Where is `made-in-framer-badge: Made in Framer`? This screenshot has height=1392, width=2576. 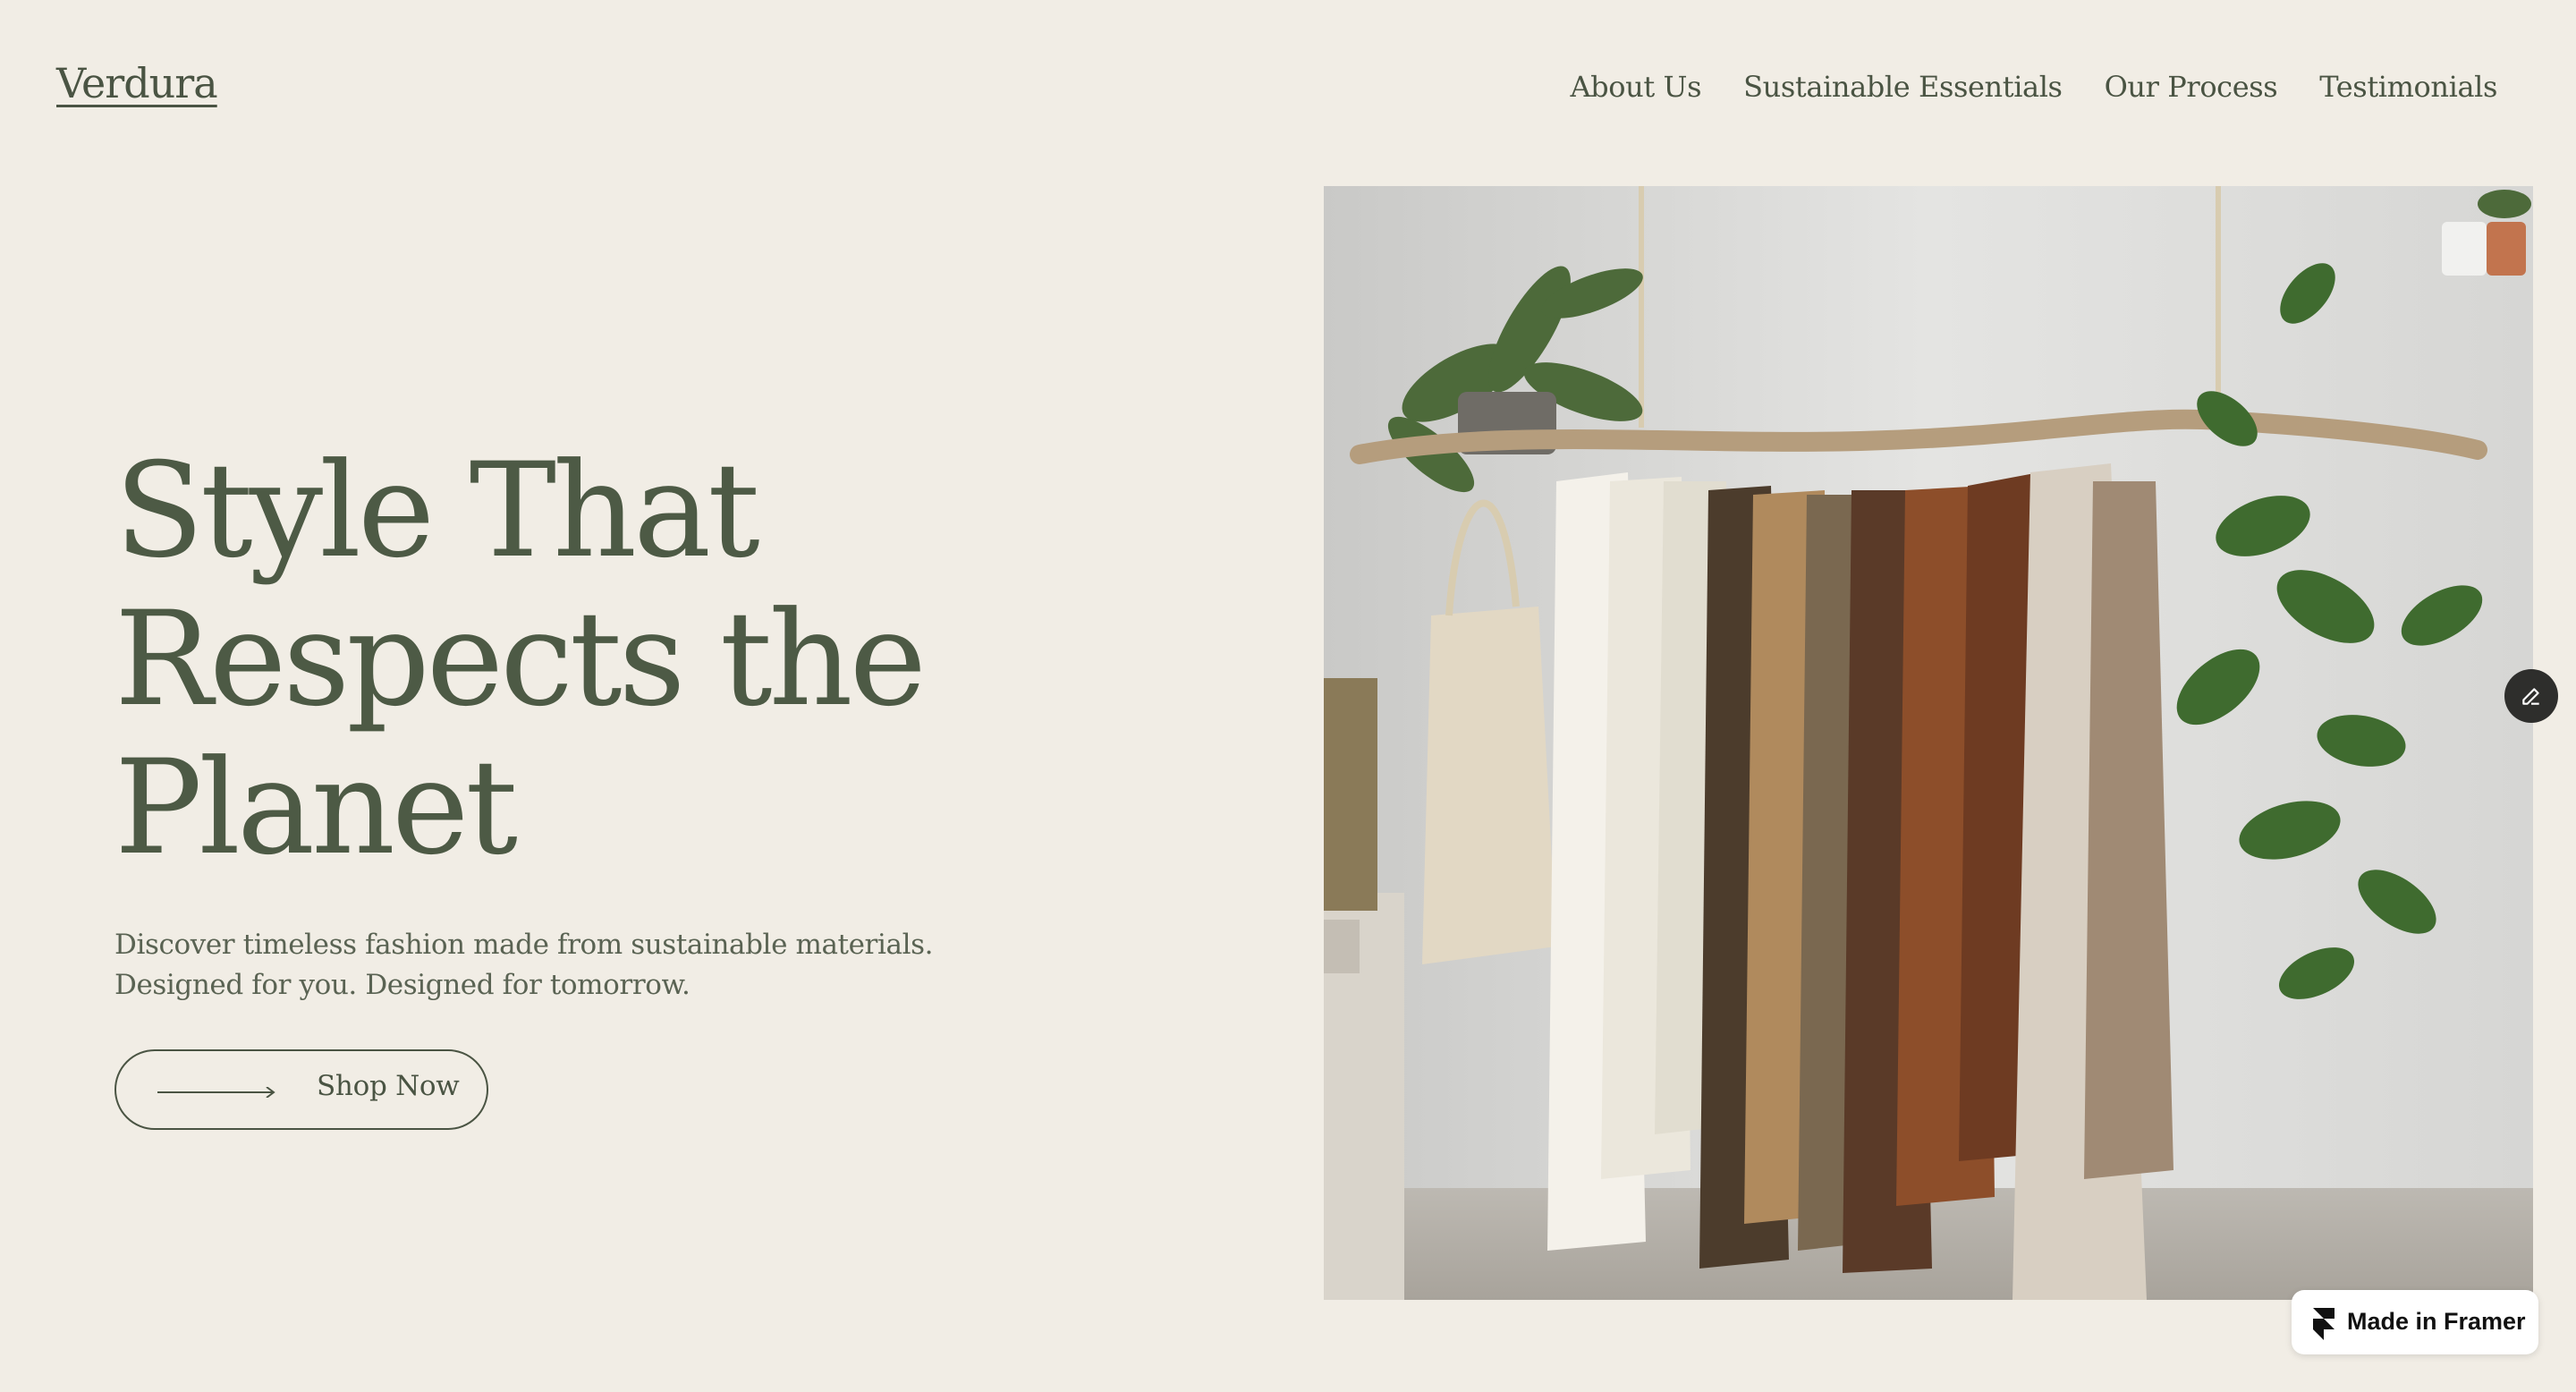 made-in-framer-badge: Made in Framer is located at coordinates (2415, 1322).